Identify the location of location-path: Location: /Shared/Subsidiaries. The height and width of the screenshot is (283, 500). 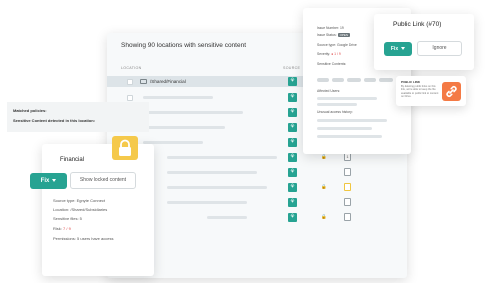
(80, 209).